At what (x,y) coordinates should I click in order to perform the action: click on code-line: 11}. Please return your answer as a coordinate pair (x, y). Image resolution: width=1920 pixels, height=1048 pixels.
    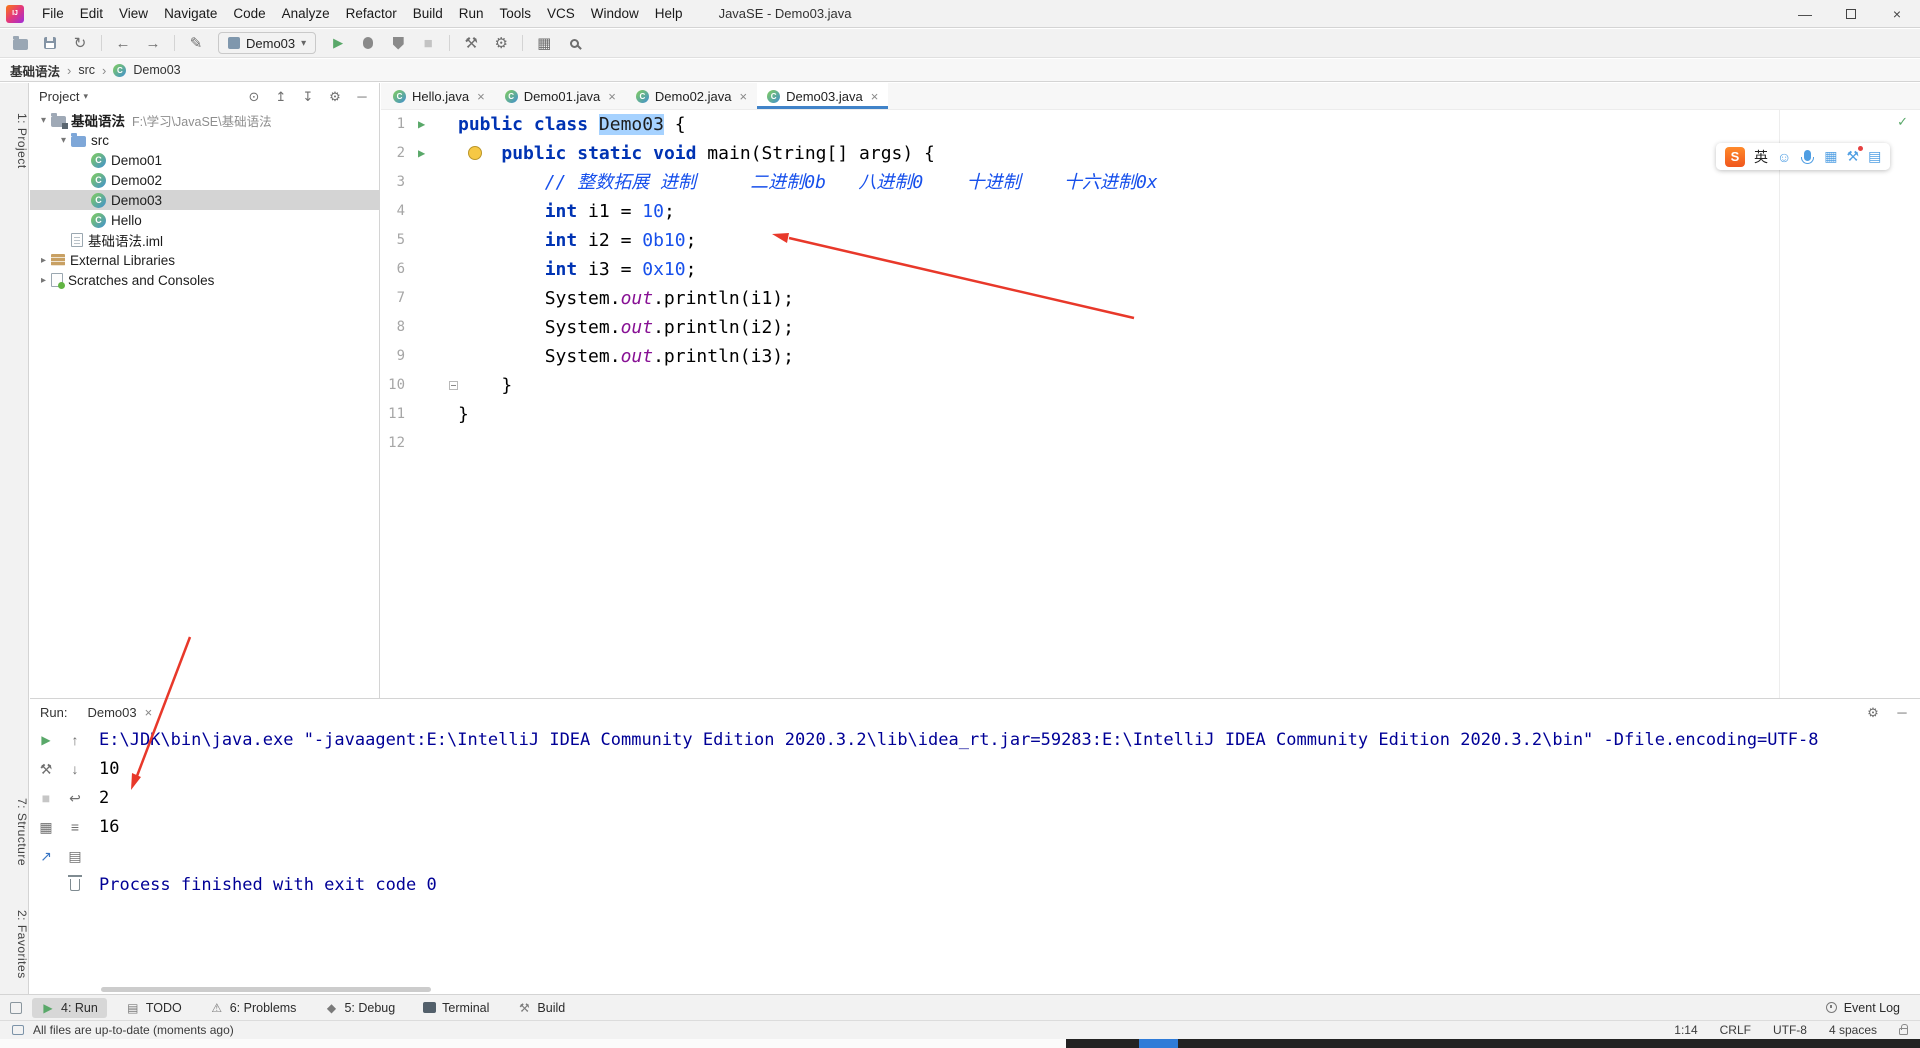
    Looking at the image, I should click on (1150, 414).